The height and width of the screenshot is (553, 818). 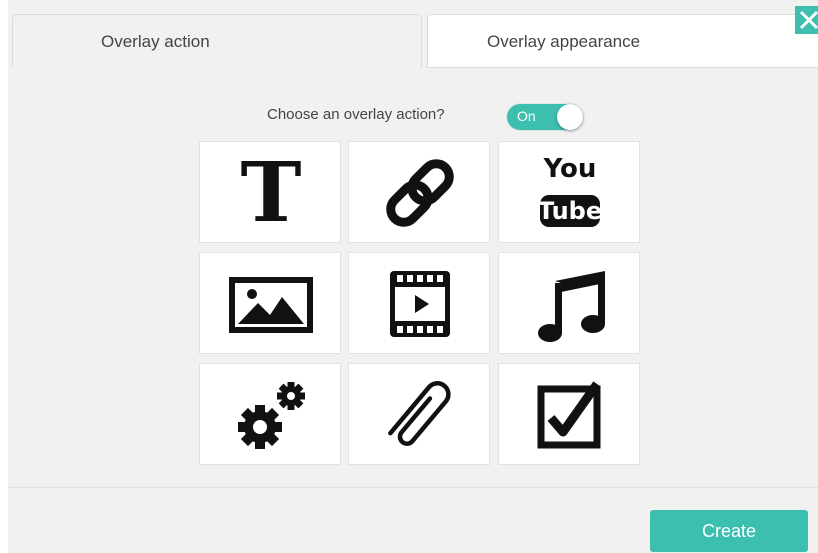 I want to click on text-icon: T, so click(x=271, y=193).